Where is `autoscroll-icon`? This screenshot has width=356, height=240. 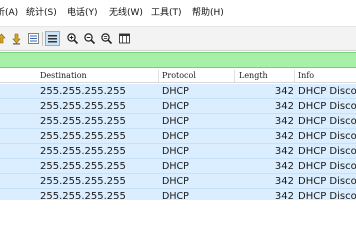
autoscroll-icon is located at coordinates (33, 38).